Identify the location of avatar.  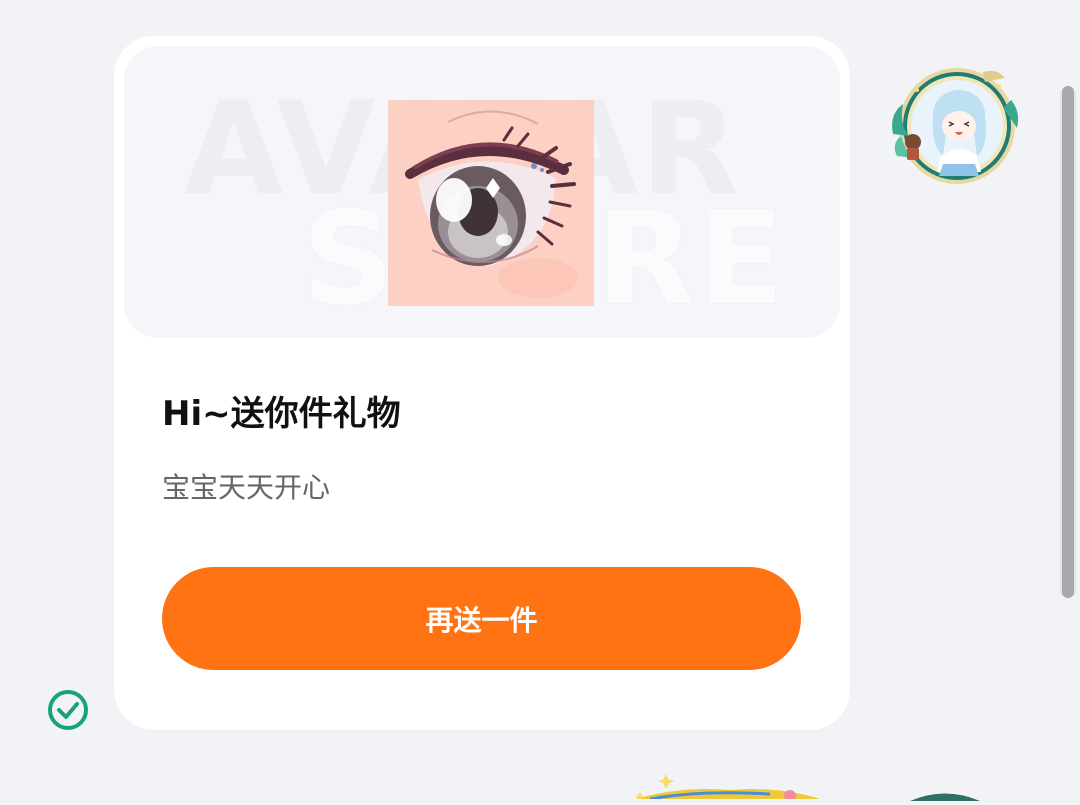
(957, 129).